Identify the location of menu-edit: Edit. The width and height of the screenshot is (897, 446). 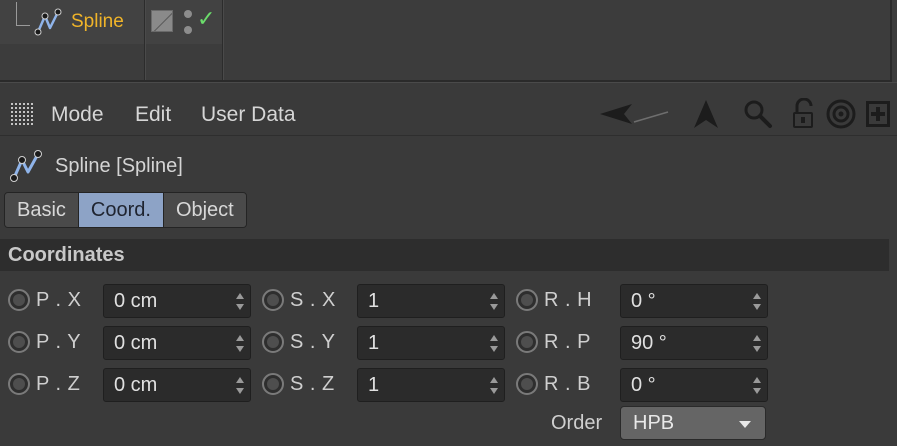
(153, 115).